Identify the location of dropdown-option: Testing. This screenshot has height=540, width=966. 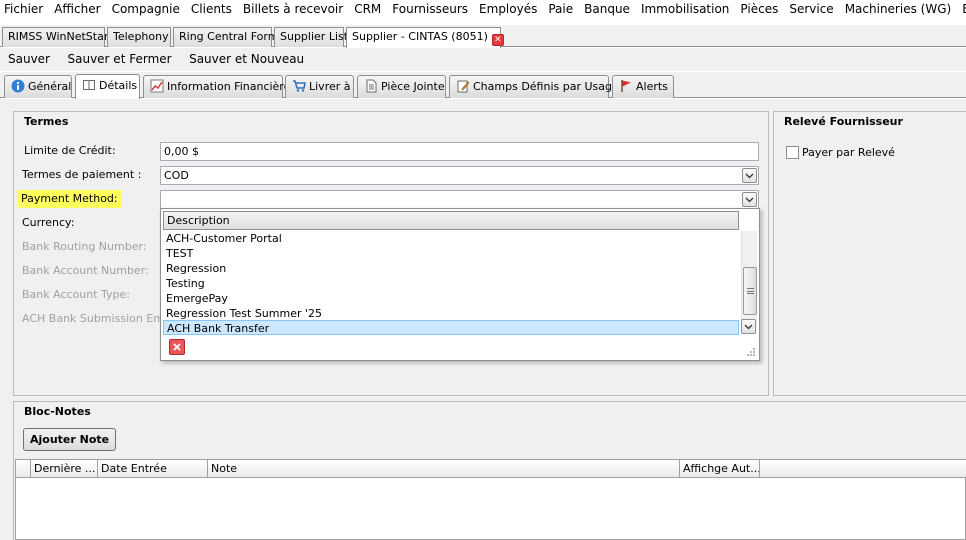
(451, 283).